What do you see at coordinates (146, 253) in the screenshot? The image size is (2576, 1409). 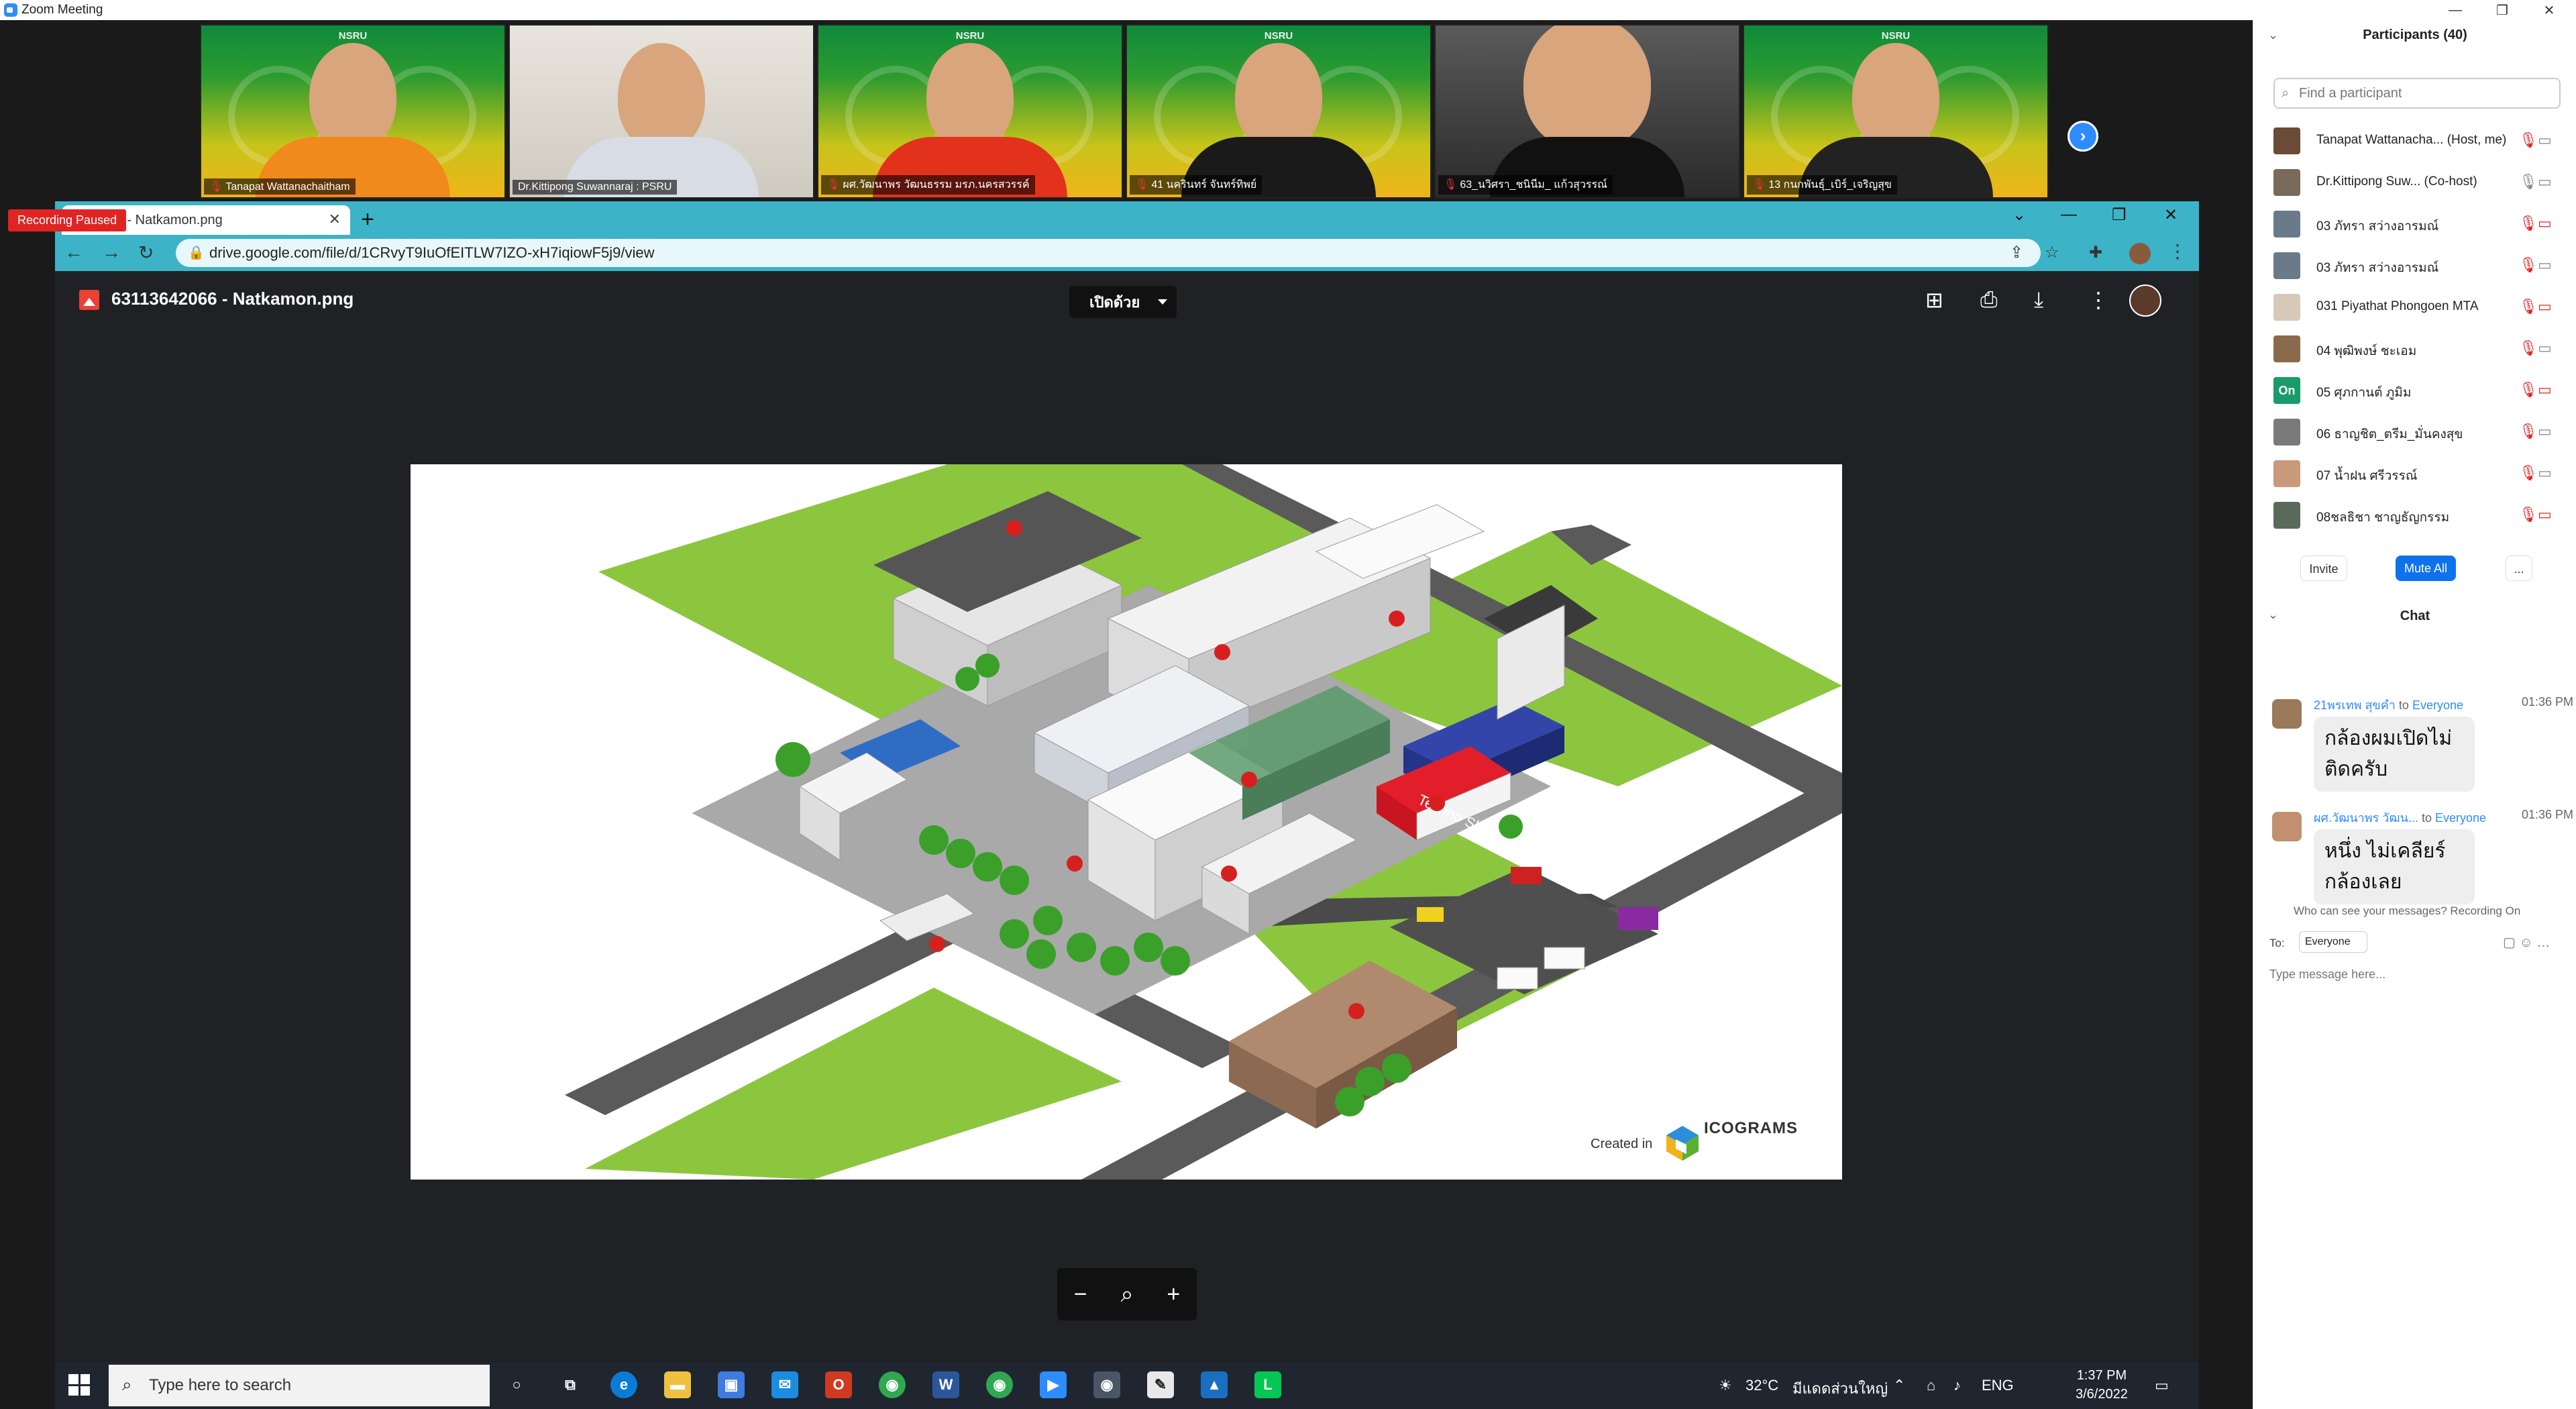 I see `reload-icon: ↻` at bounding box center [146, 253].